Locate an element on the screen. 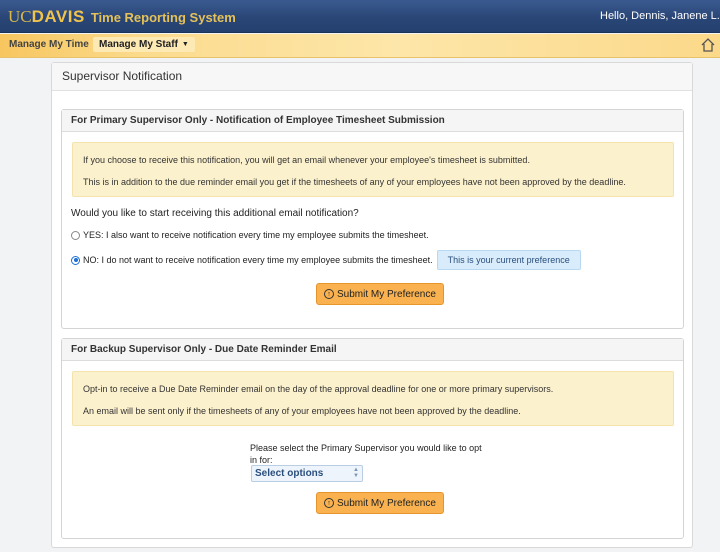  nav-manage-my-staff-label: Manage My Staff is located at coordinates (138, 44).